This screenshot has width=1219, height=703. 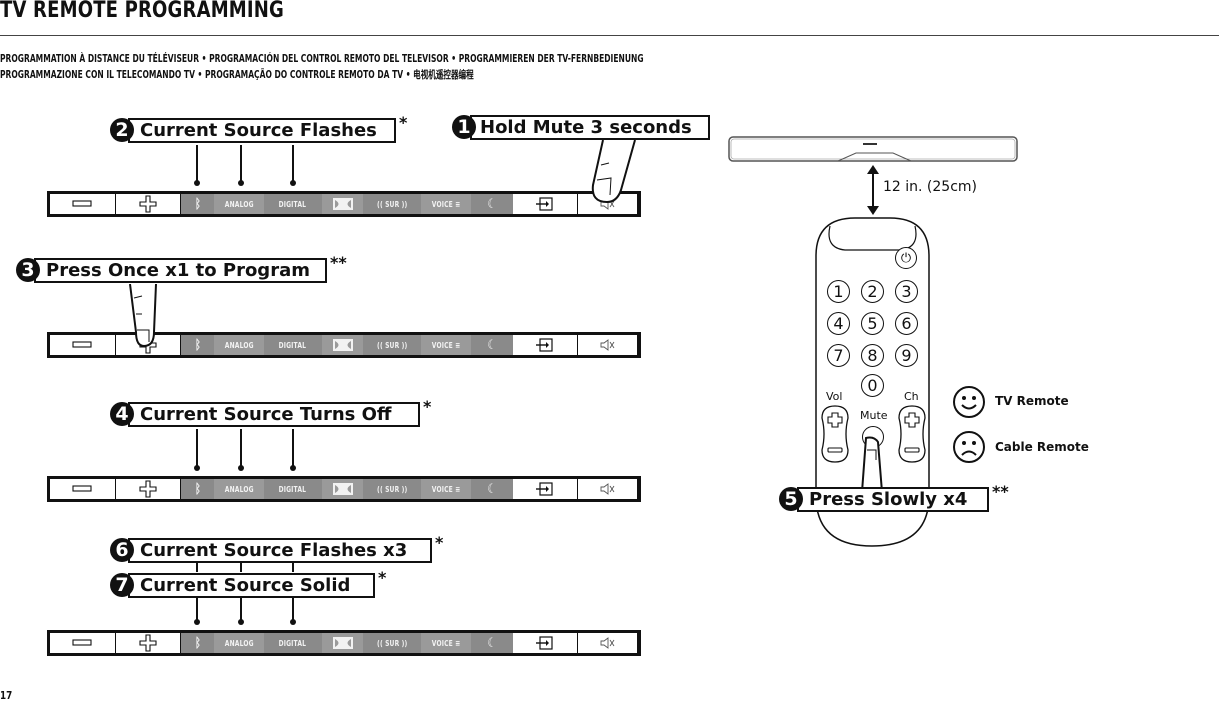 I want to click on power-button: ⏻, so click(x=906, y=258).